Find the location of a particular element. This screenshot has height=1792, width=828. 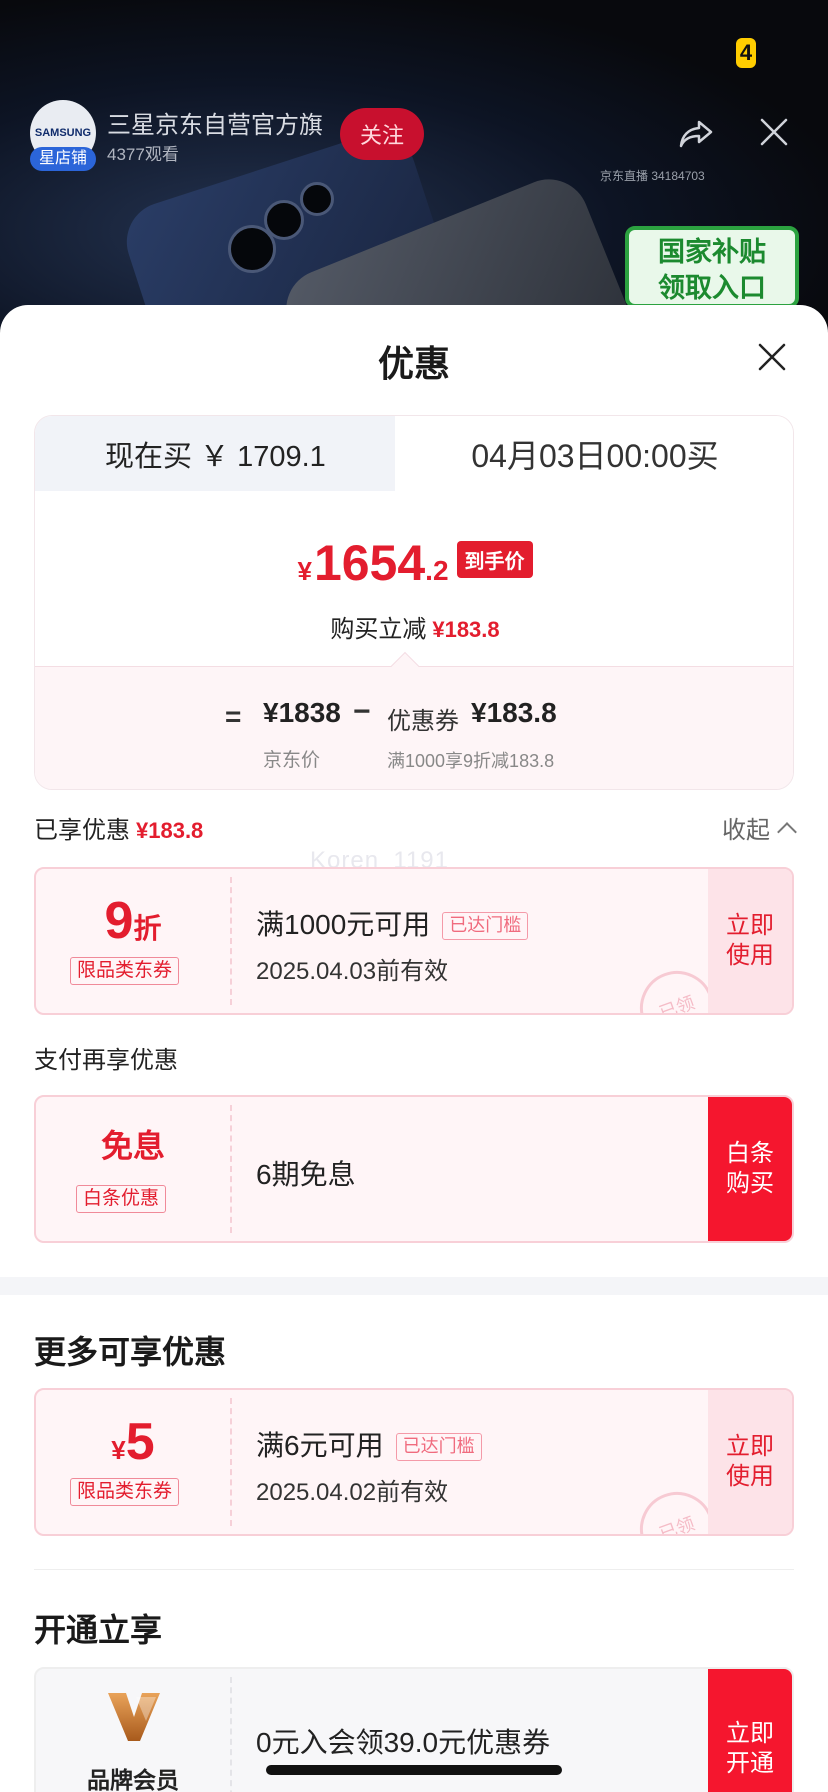

enjoyed-value: ¥183.8 is located at coordinates (170, 830).